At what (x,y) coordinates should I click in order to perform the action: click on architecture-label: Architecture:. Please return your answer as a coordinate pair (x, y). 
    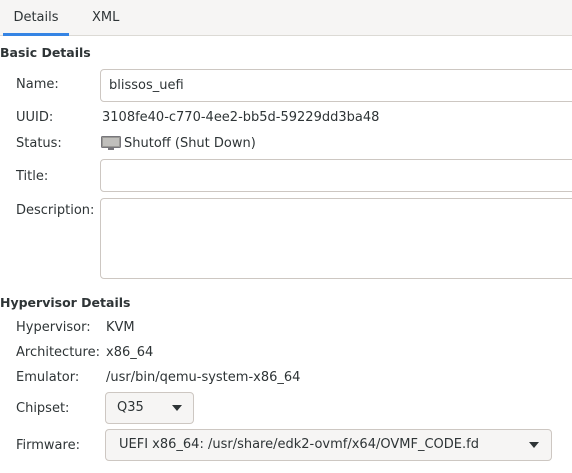
    Looking at the image, I should click on (58, 352).